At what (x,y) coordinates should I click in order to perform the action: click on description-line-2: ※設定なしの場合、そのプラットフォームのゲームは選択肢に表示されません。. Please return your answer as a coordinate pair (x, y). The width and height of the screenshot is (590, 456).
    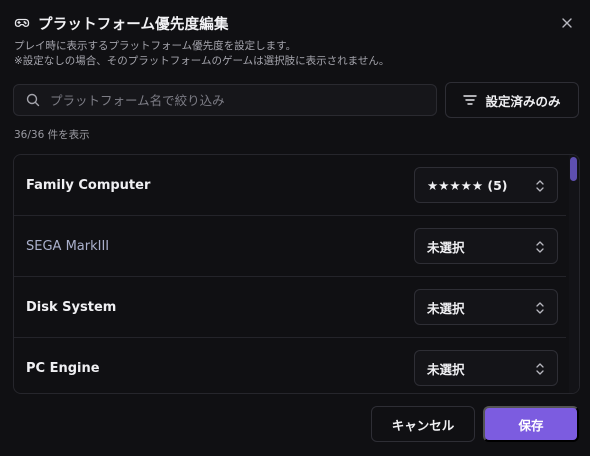
    Looking at the image, I should click on (202, 61).